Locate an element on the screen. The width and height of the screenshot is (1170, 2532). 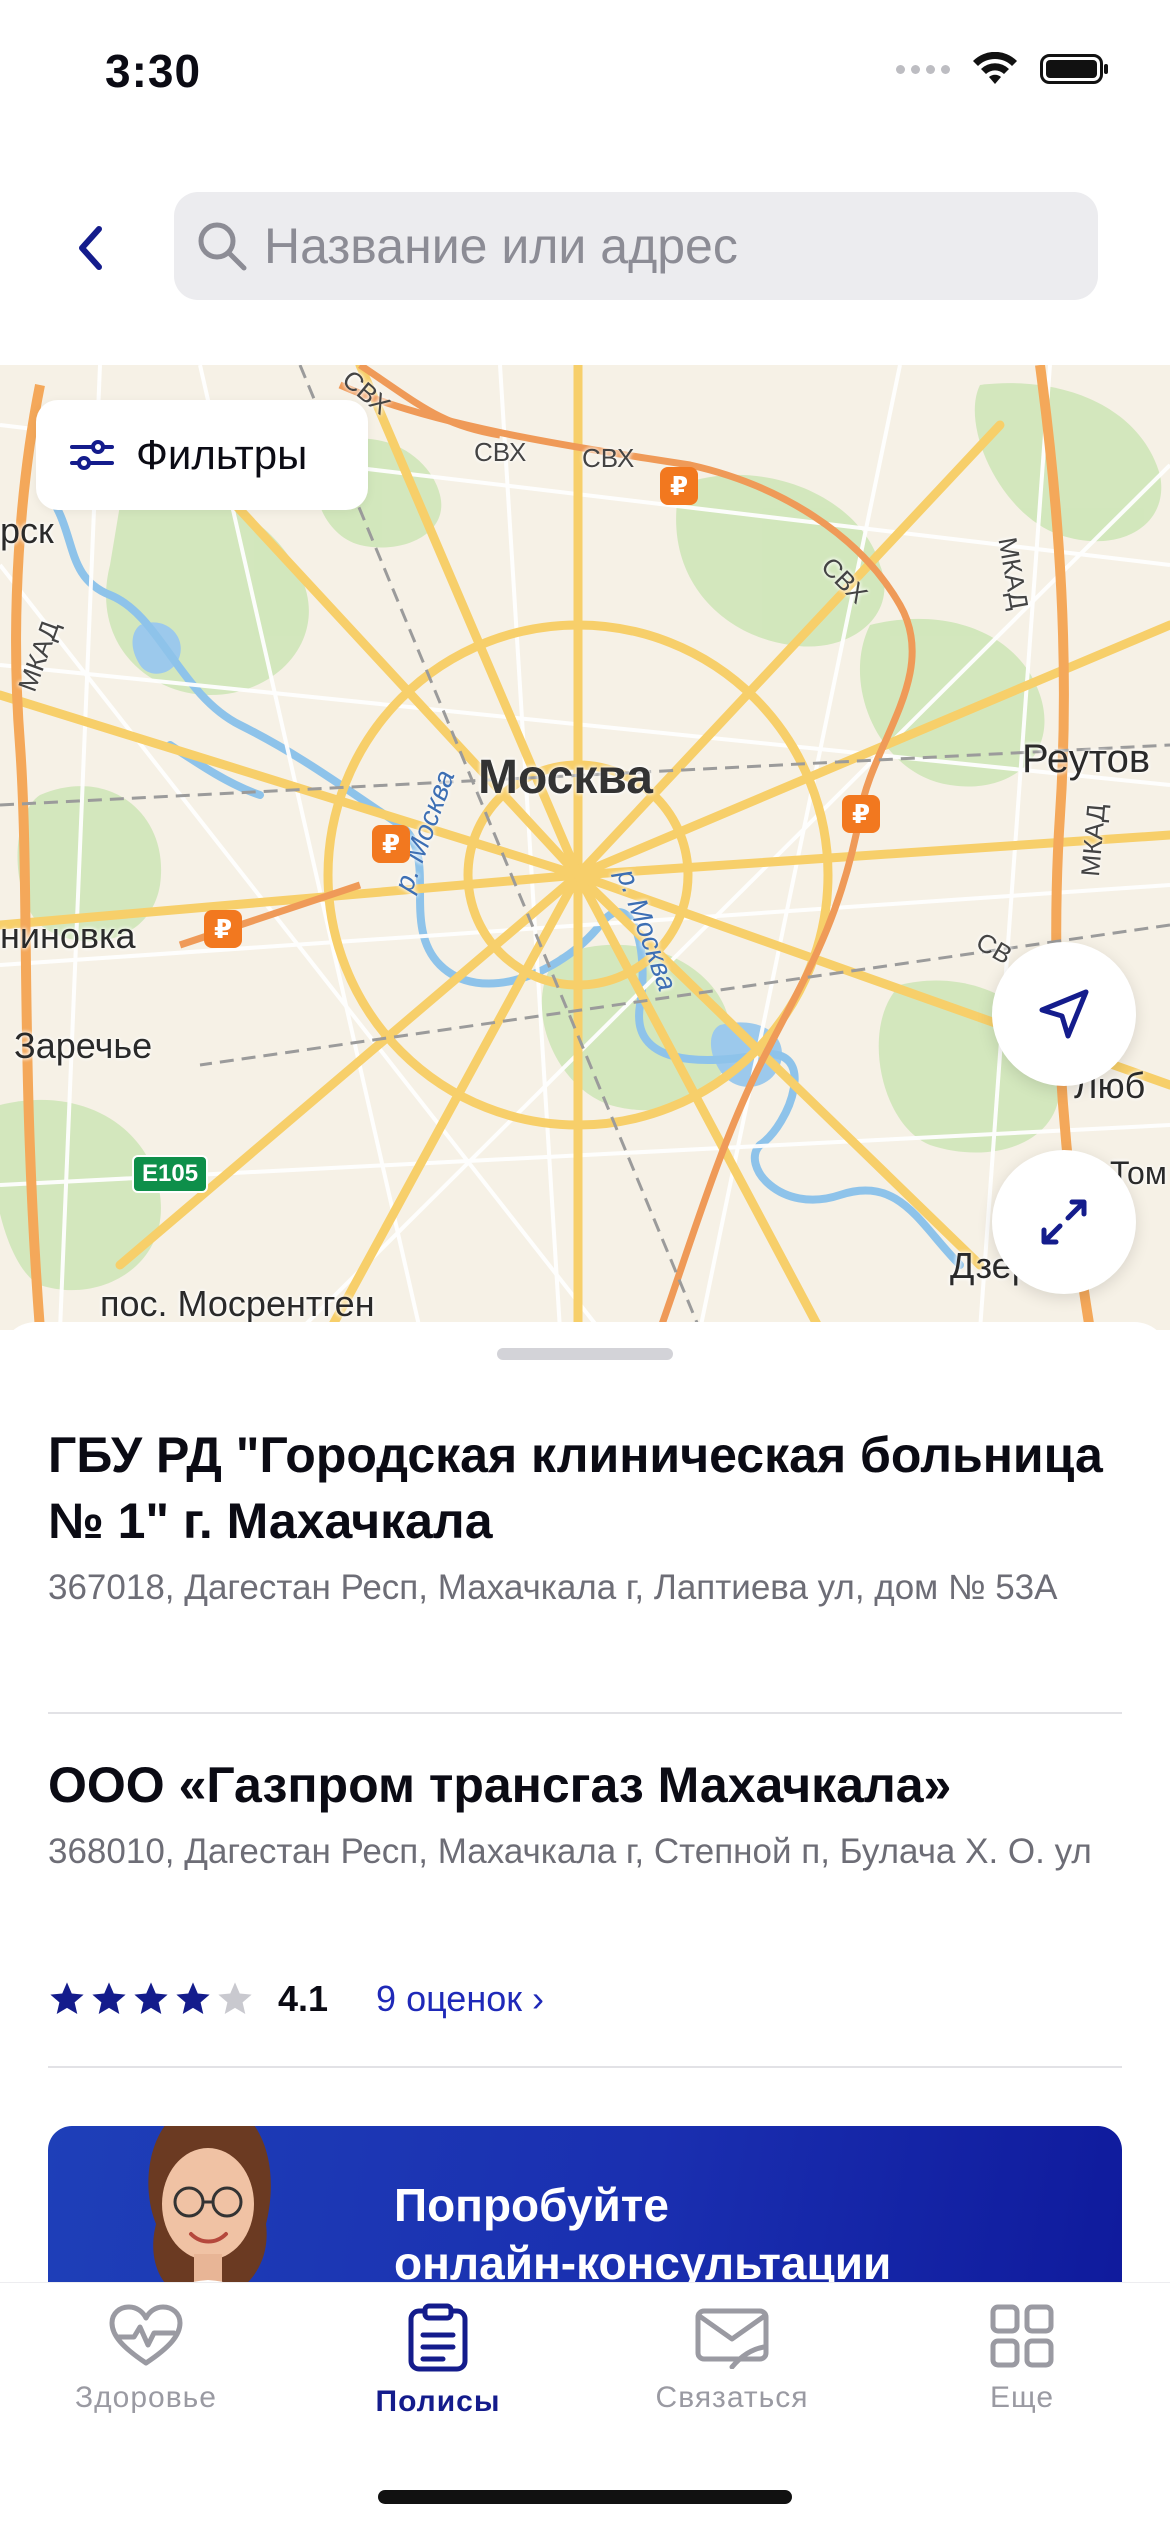
status-bar: 3:30 is located at coordinates (585, 75).